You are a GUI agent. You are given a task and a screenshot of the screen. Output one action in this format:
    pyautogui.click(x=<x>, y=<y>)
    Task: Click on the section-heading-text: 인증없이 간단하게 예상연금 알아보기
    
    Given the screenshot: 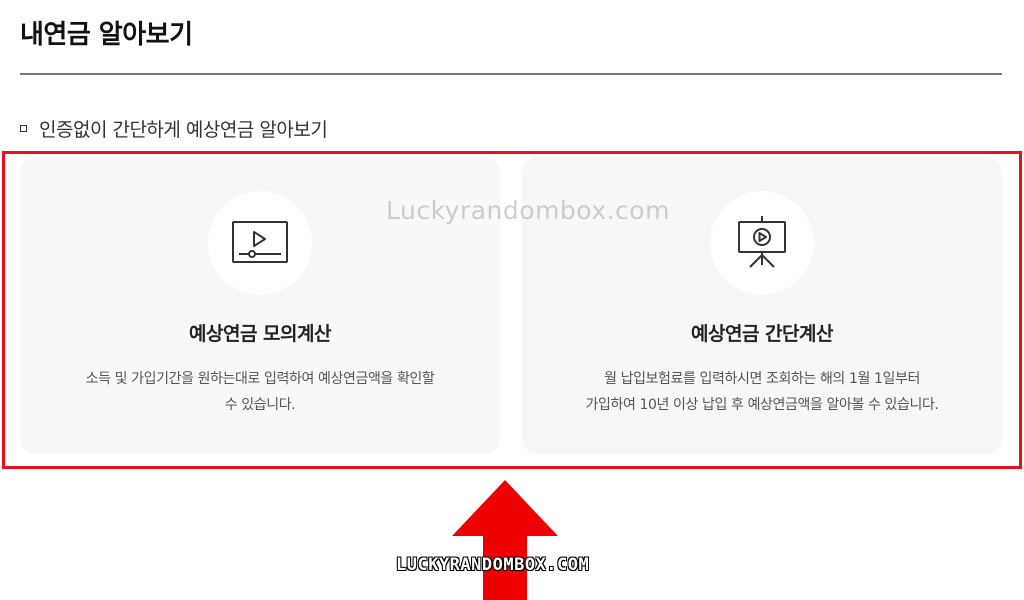 What is the action you would take?
    pyautogui.click(x=183, y=130)
    